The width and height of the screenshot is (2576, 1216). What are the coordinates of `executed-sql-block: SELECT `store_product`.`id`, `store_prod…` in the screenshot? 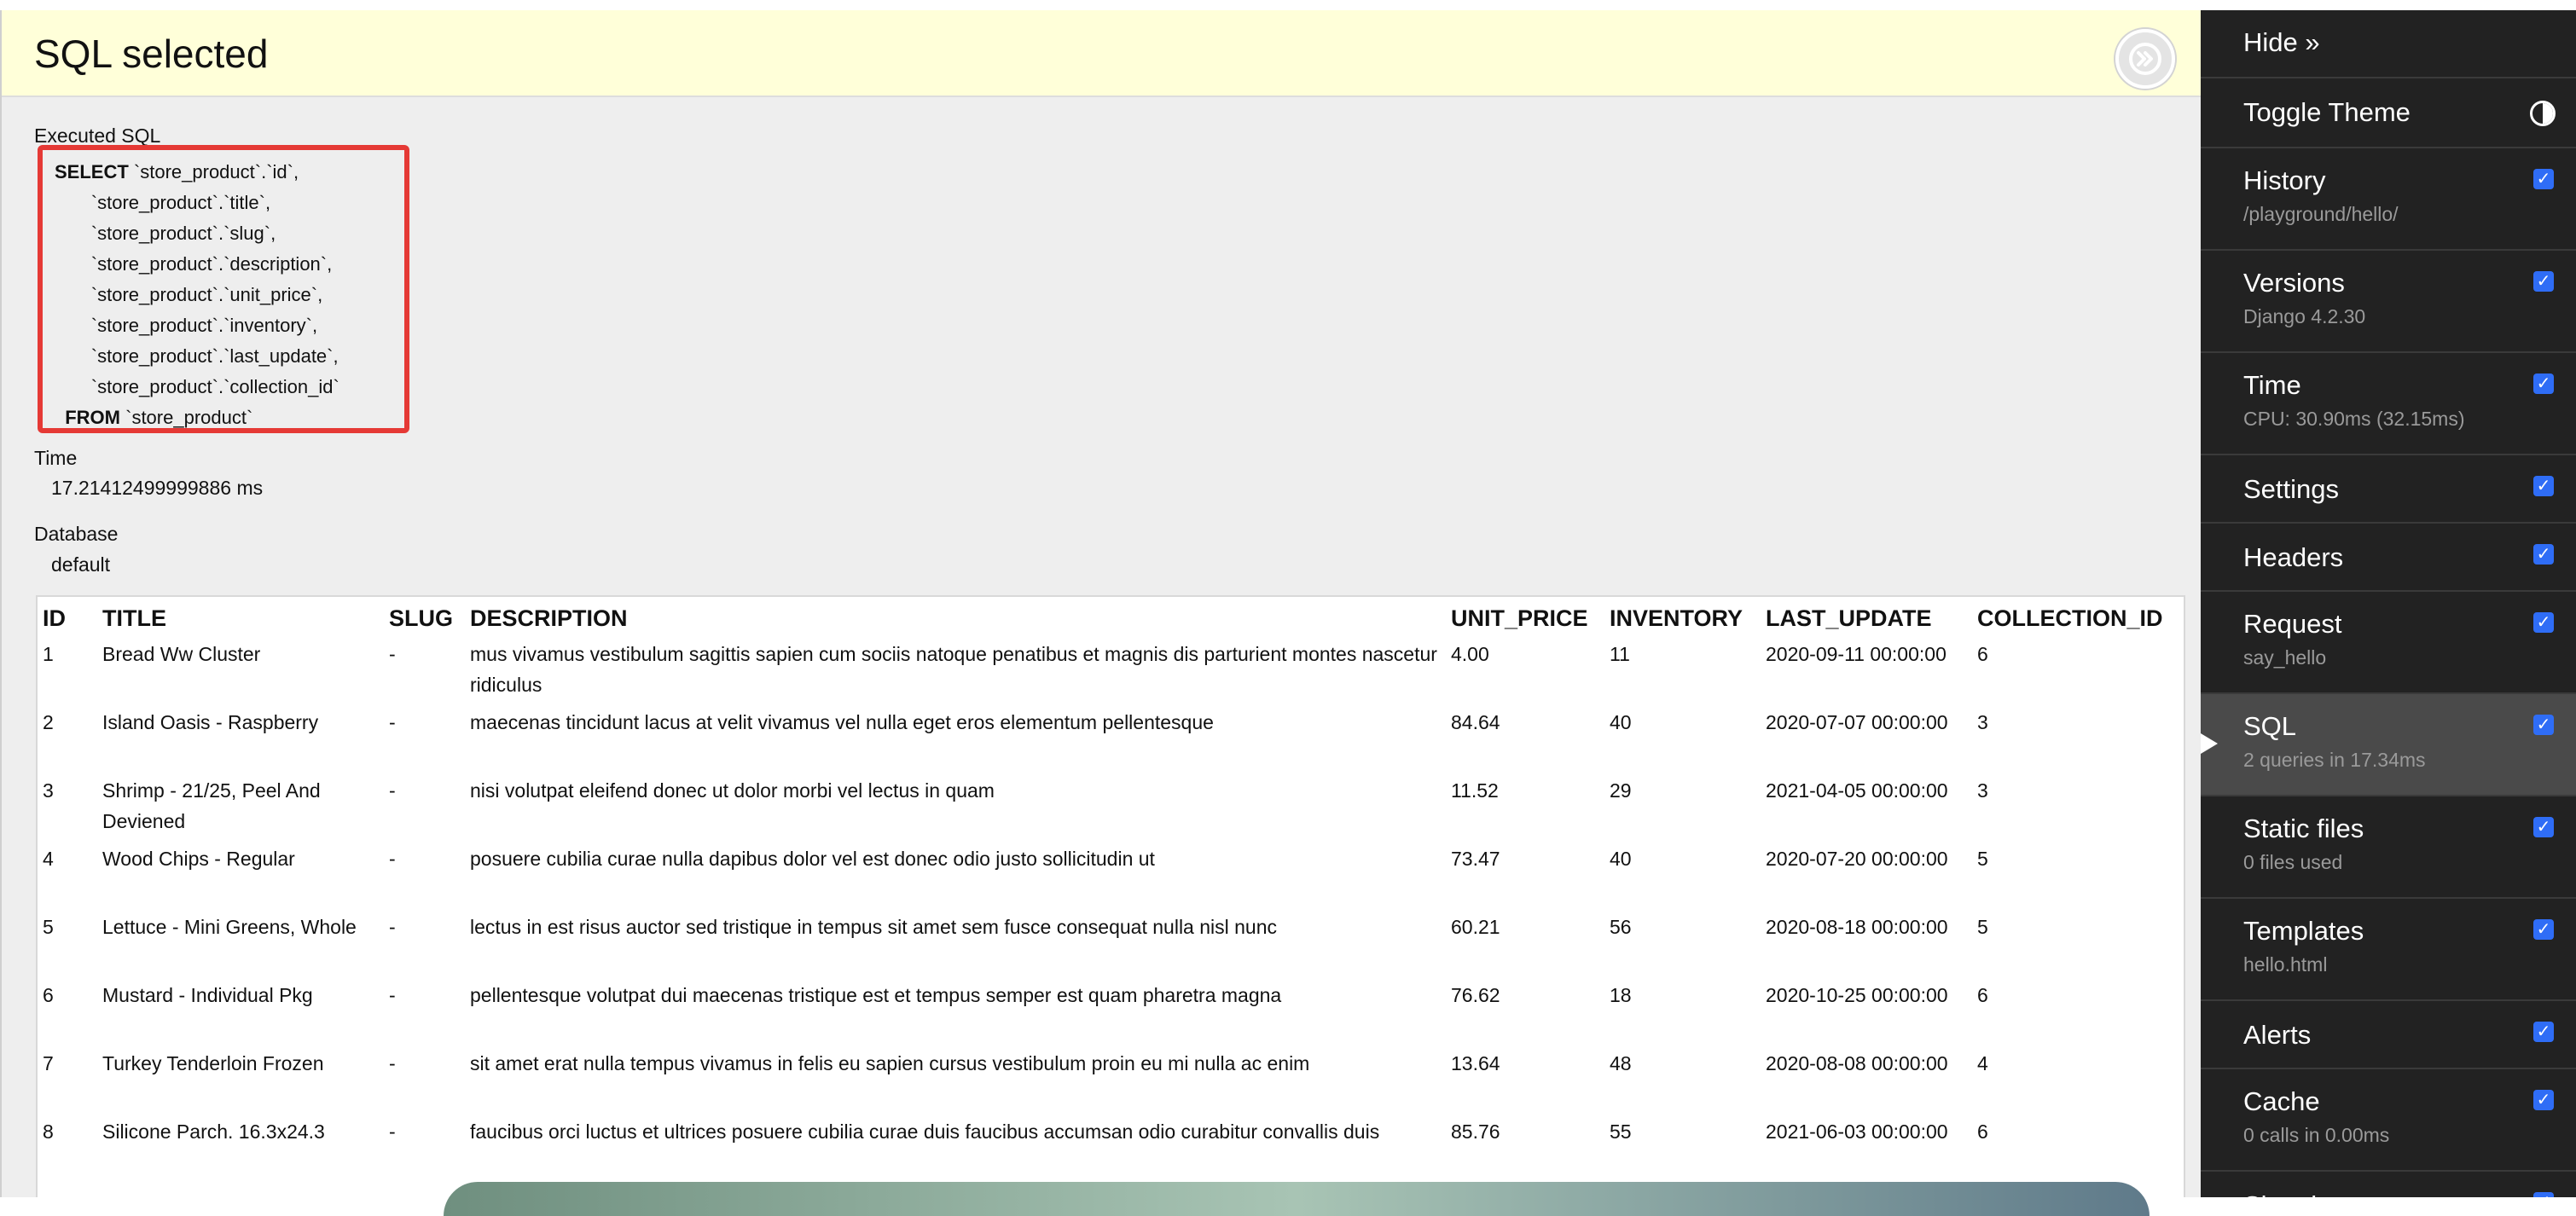 It's located at (223, 289).